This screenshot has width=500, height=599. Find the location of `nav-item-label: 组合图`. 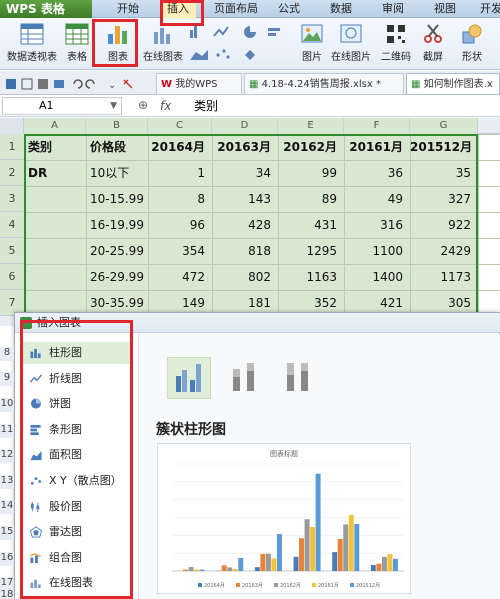

nav-item-label: 组合图 is located at coordinates (65, 557).